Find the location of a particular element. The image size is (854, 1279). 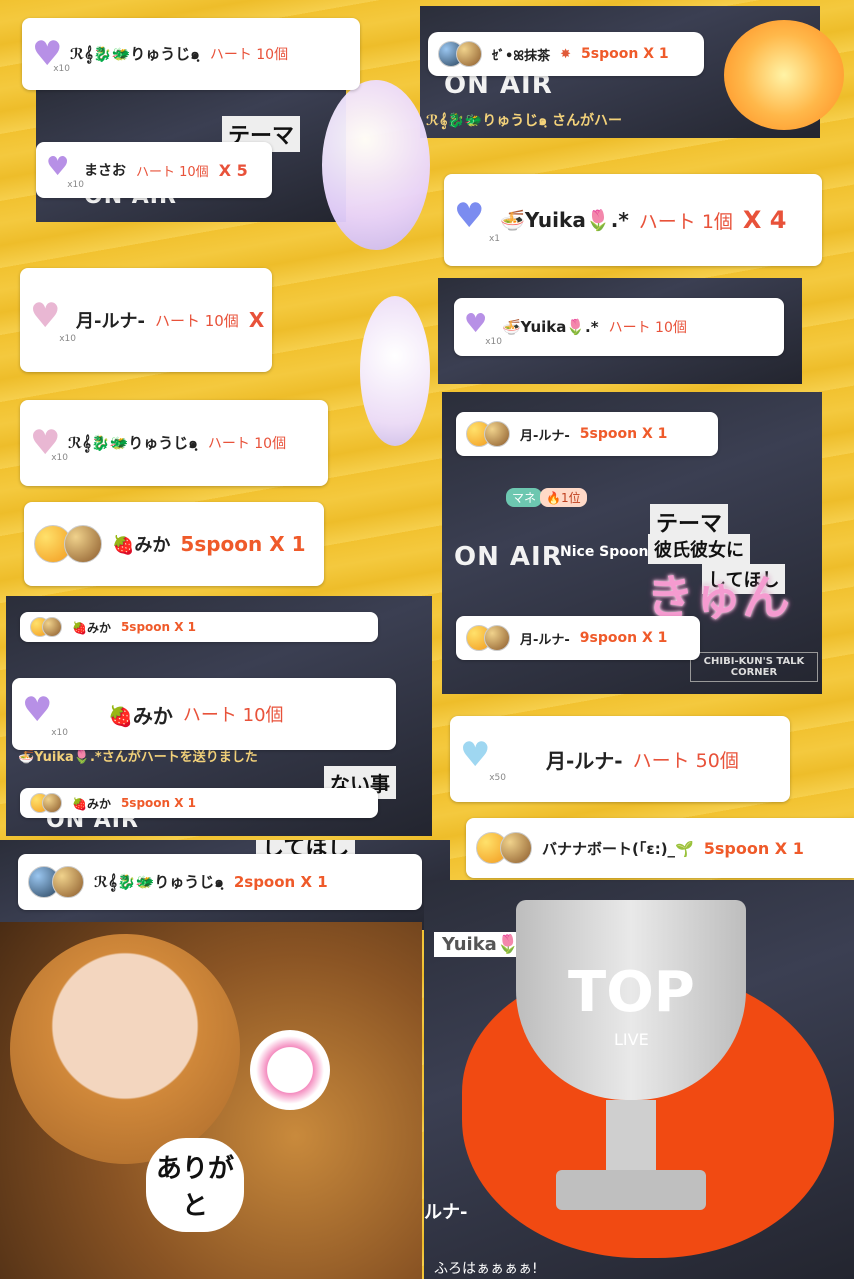

tiger-character-art: ありがと is located at coordinates (211, 1100).